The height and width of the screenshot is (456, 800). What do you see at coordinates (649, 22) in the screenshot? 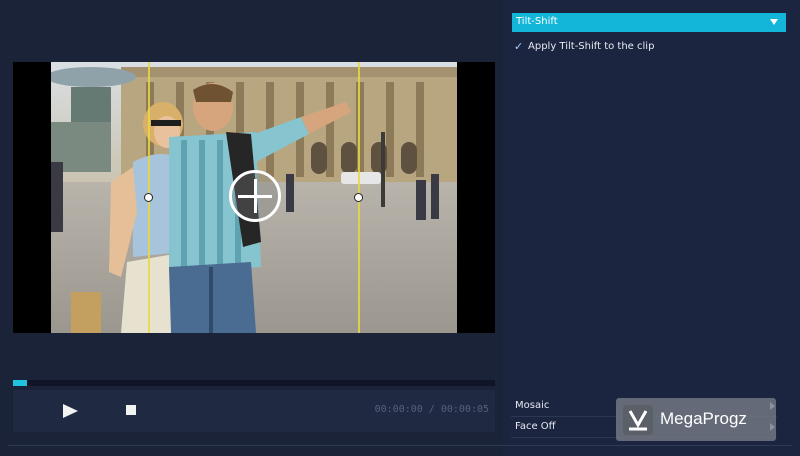
I see `effect-dropdown: Tilt-Shift` at bounding box center [649, 22].